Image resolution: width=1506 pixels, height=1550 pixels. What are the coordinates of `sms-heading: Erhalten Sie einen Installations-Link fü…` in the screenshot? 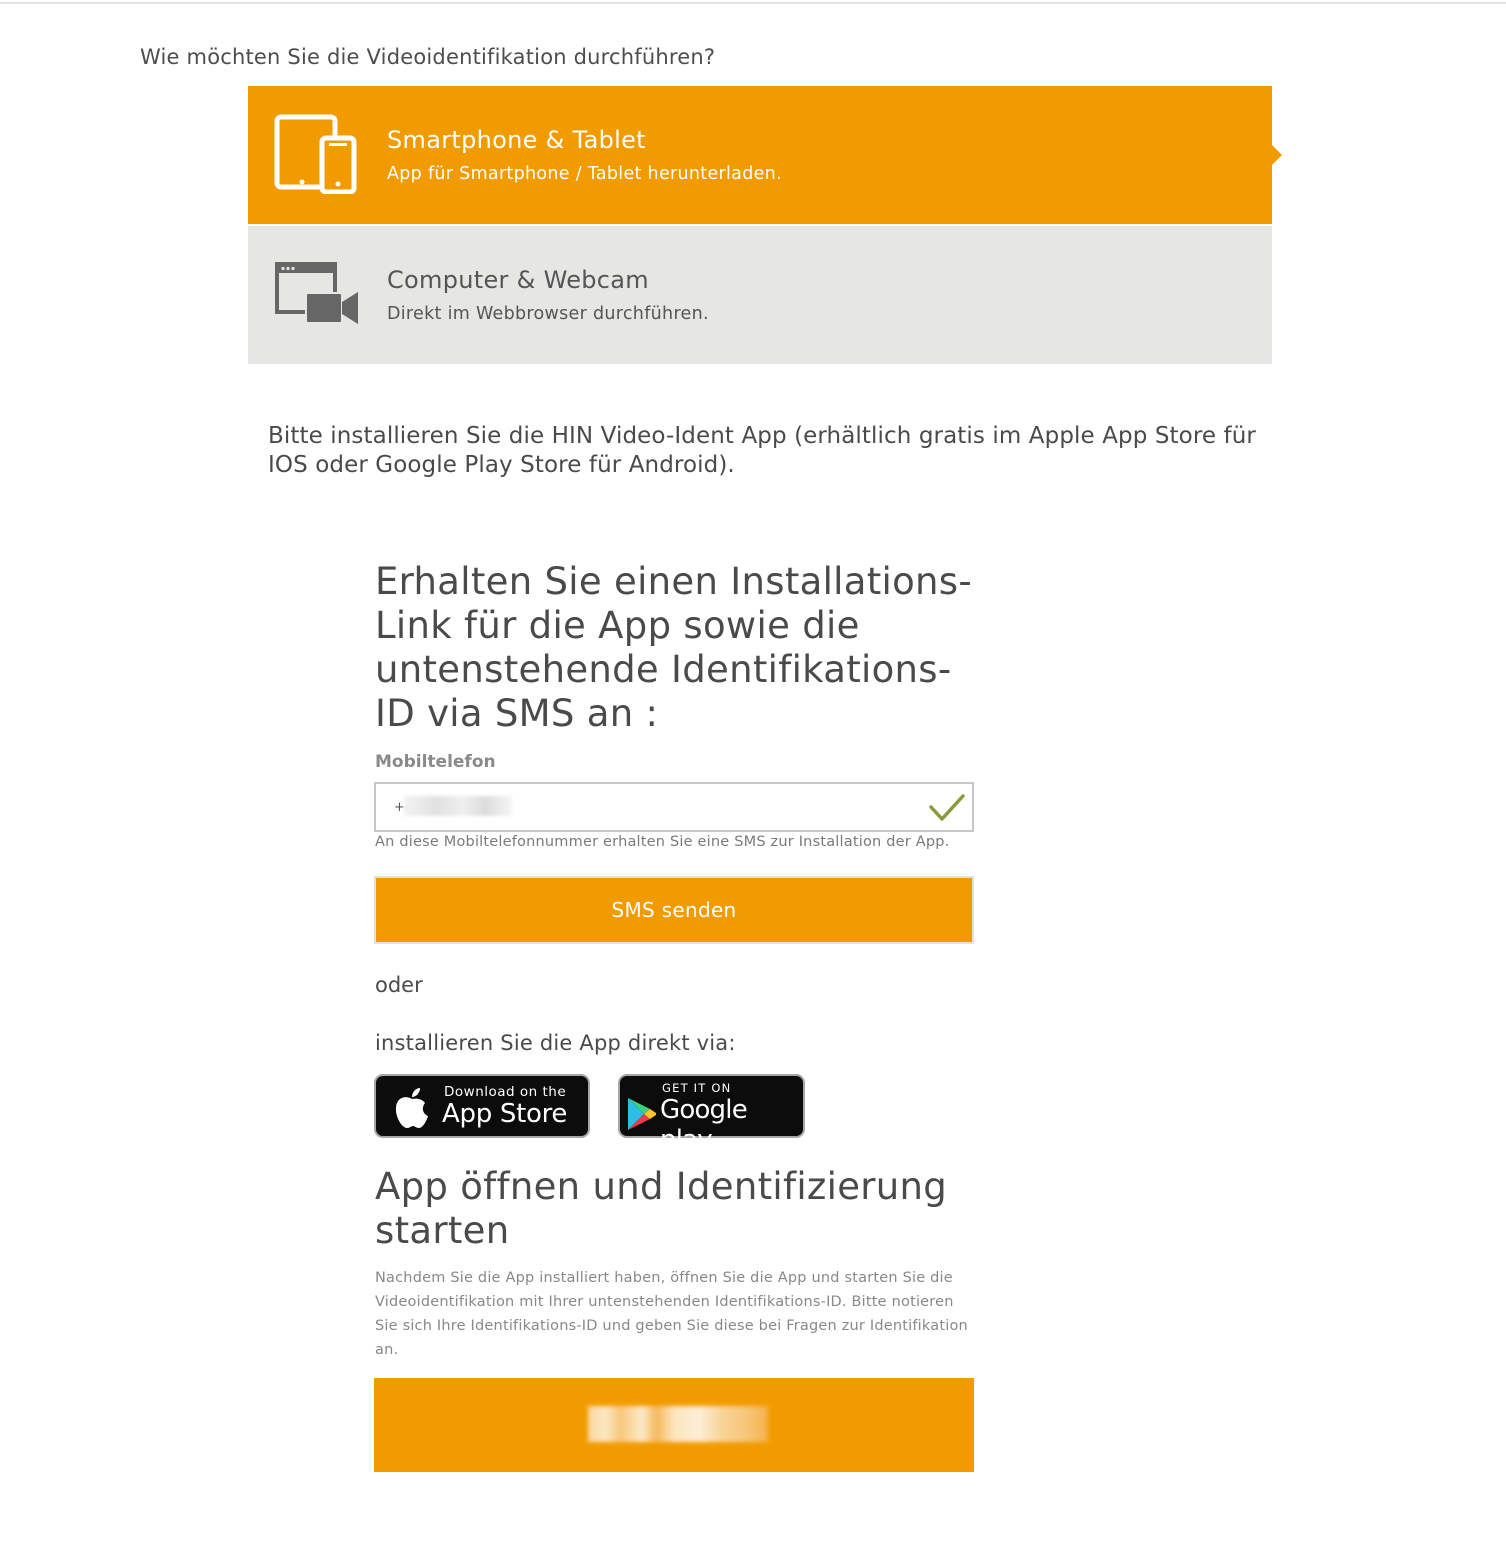 It's located at (674, 647).